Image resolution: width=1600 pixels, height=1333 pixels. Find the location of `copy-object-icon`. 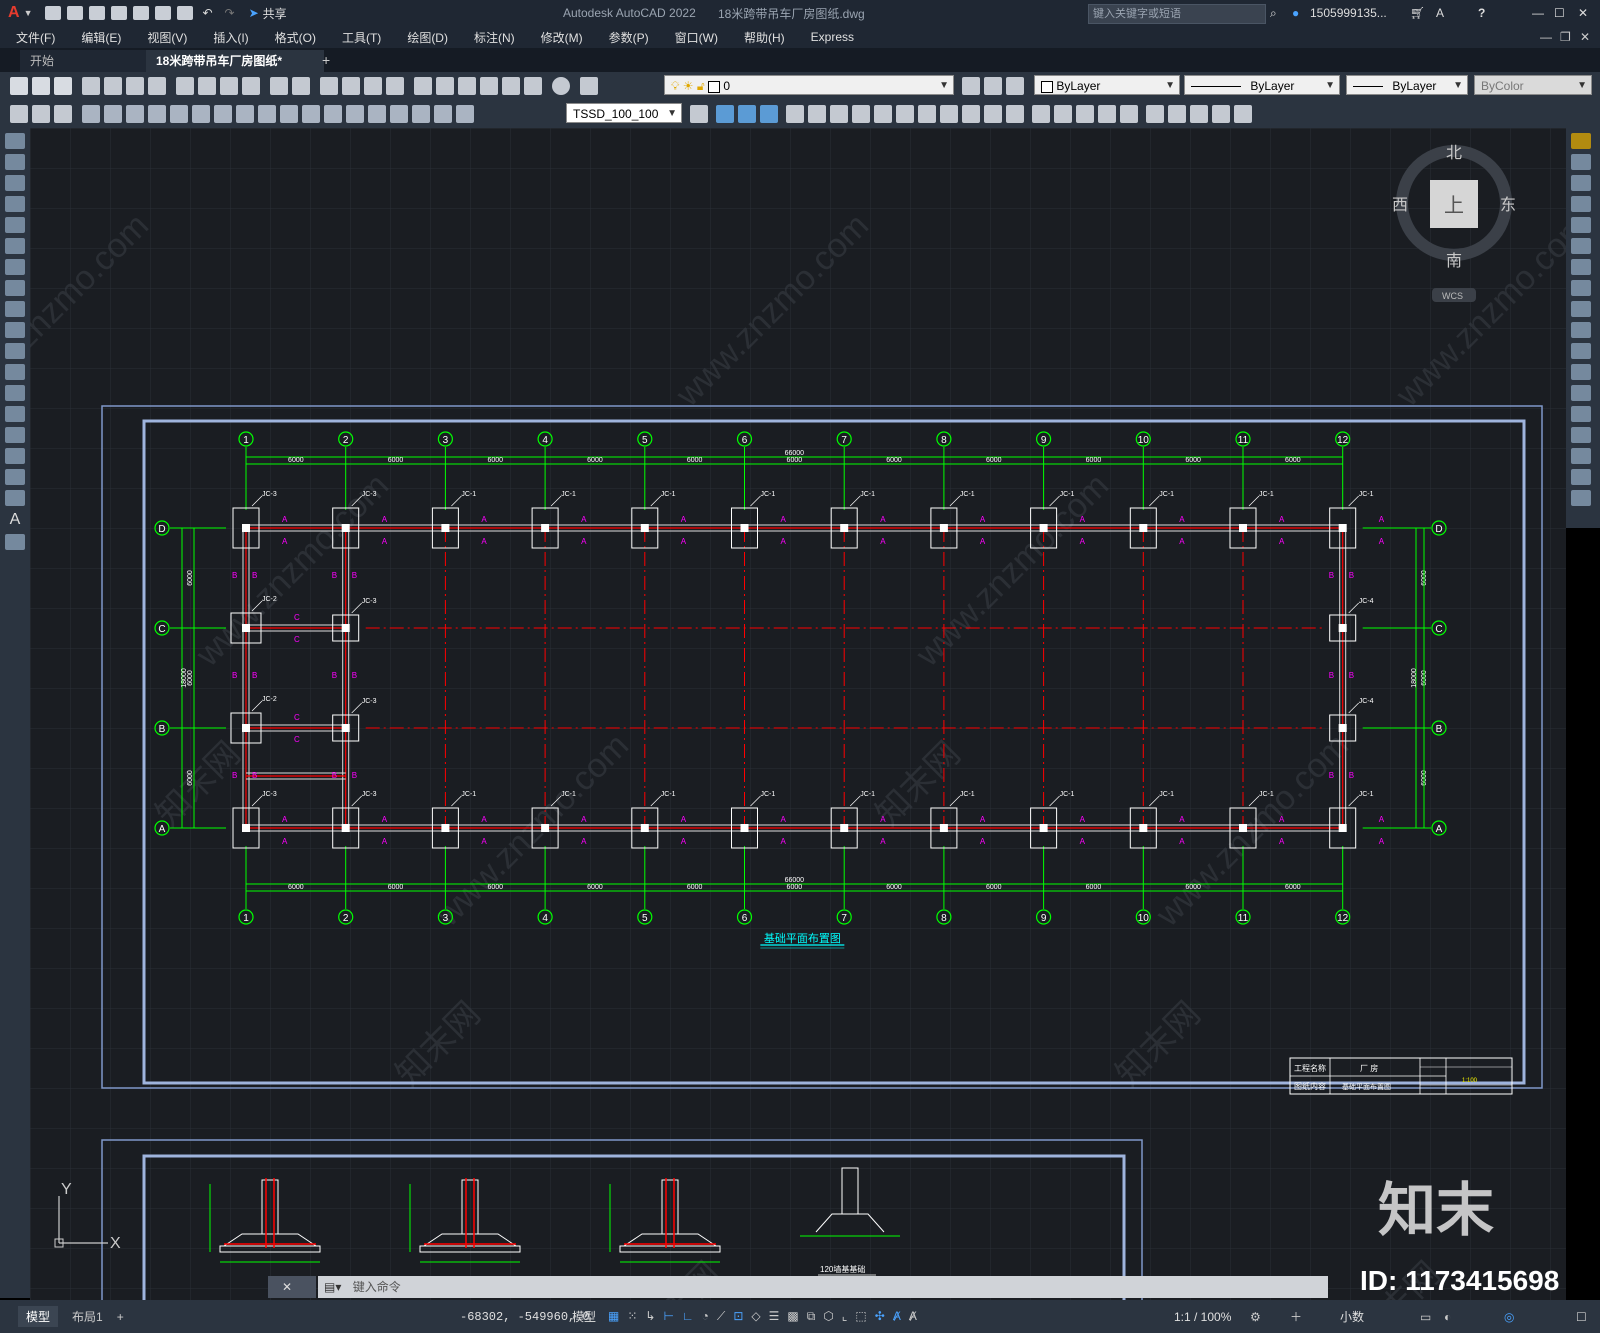

copy-object-icon is located at coordinates (817, 114).